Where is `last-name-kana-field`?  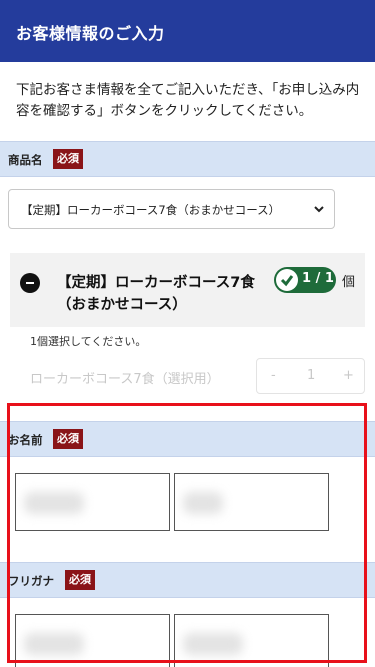 last-name-kana-field is located at coordinates (92, 640).